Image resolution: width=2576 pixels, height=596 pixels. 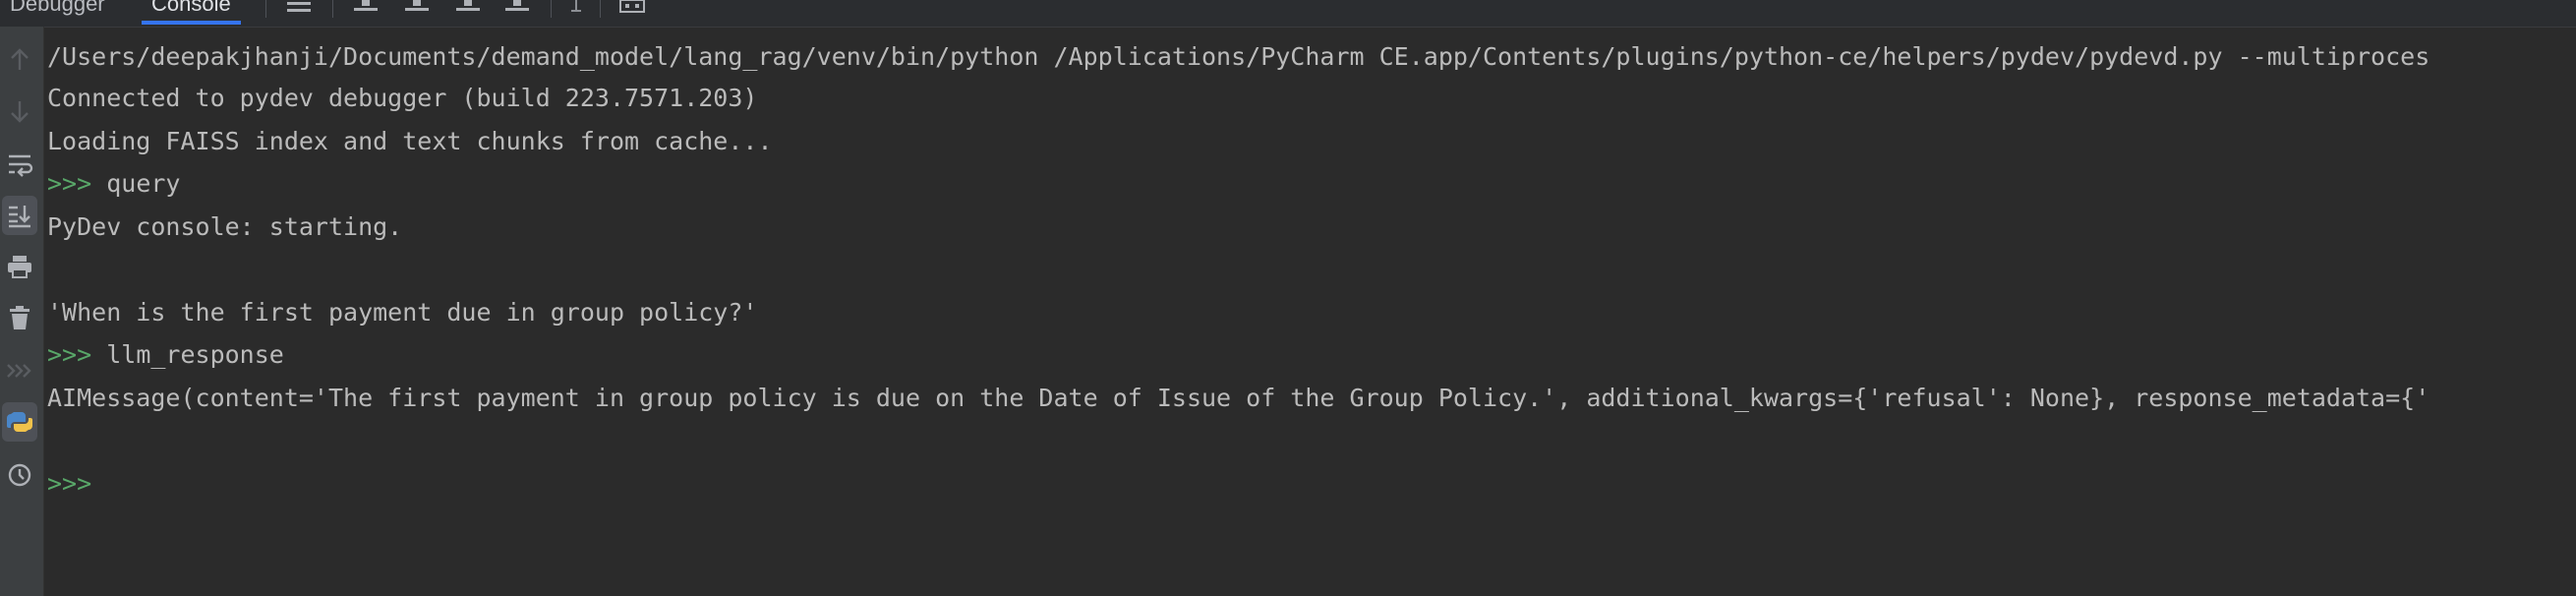 I want to click on execute-icon, so click(x=19, y=371).